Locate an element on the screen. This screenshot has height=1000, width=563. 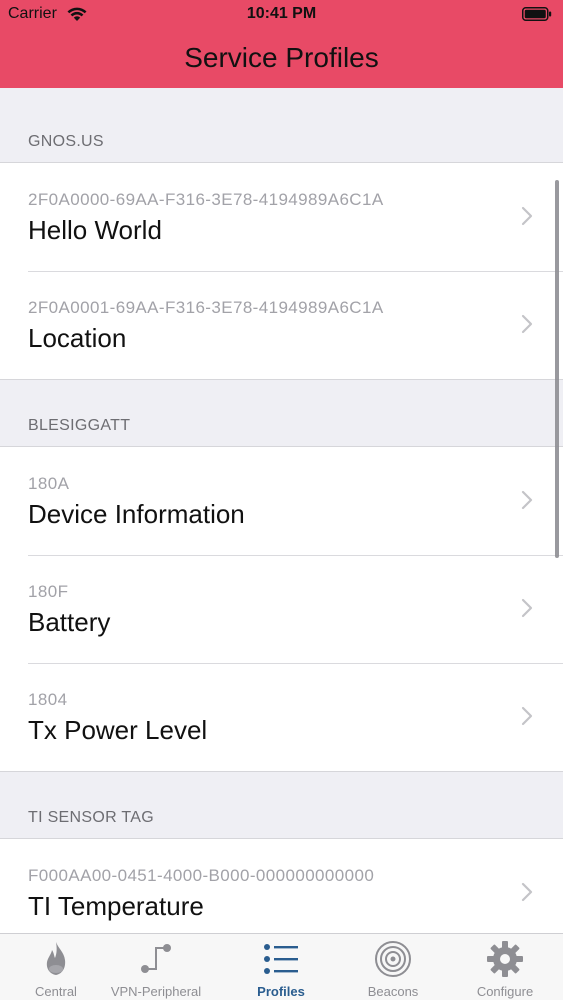
tab-configure: Configure is located at coordinates (505, 967).